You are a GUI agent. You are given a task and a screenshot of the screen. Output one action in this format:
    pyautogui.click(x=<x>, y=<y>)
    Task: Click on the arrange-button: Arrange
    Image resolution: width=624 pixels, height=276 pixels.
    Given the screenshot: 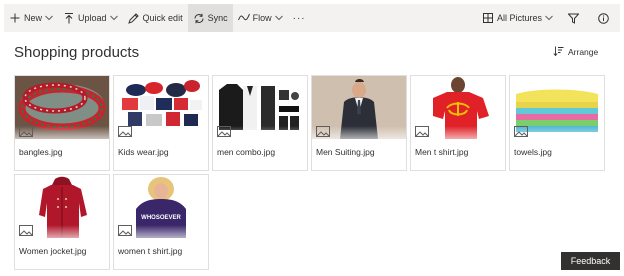 What is the action you would take?
    pyautogui.click(x=575, y=52)
    